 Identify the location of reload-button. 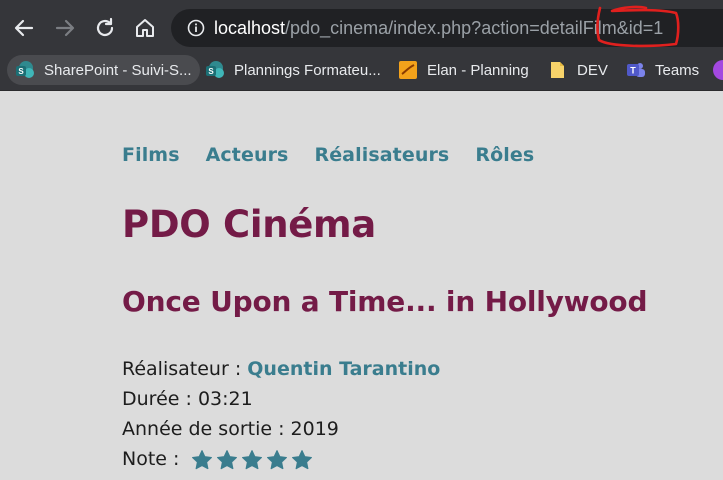
(105, 28).